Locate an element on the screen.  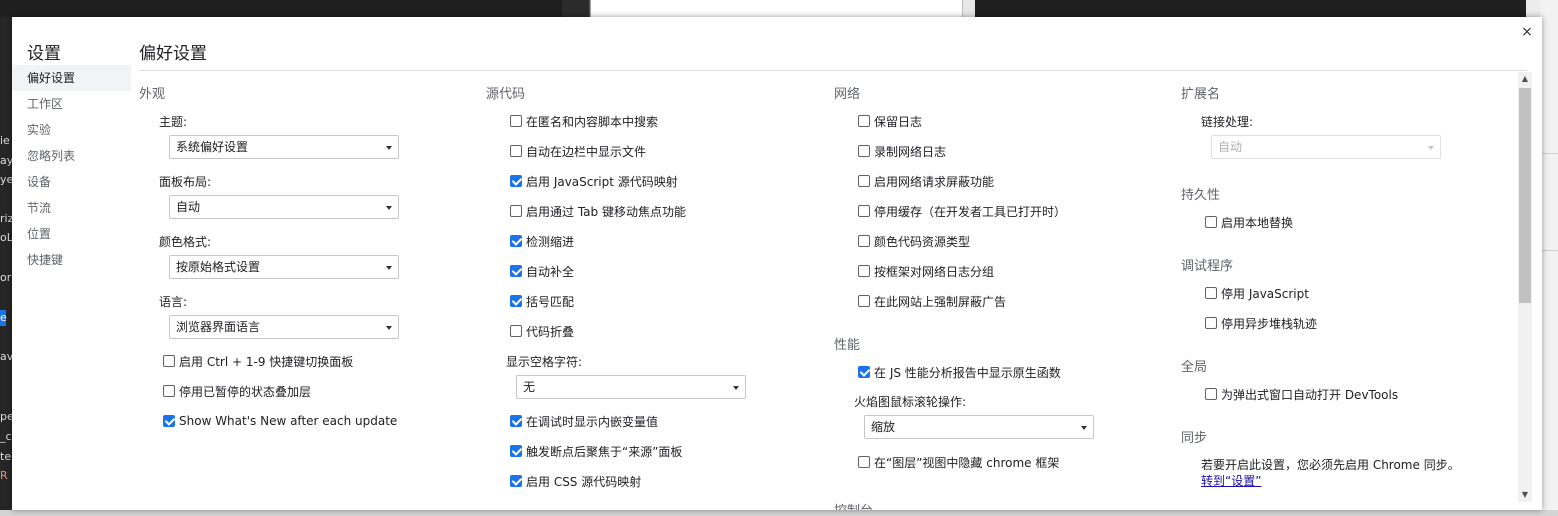
checkbox-disable-paused-overlay: 停用已暂停的状态叠加层 is located at coordinates (237, 391).